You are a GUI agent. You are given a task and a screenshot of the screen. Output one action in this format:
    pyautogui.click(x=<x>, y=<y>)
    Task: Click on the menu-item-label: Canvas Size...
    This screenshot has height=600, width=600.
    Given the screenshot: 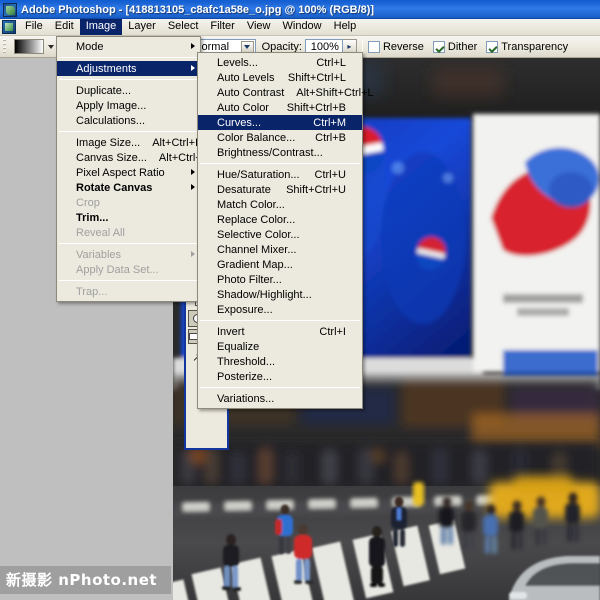 What is the action you would take?
    pyautogui.click(x=111, y=157)
    